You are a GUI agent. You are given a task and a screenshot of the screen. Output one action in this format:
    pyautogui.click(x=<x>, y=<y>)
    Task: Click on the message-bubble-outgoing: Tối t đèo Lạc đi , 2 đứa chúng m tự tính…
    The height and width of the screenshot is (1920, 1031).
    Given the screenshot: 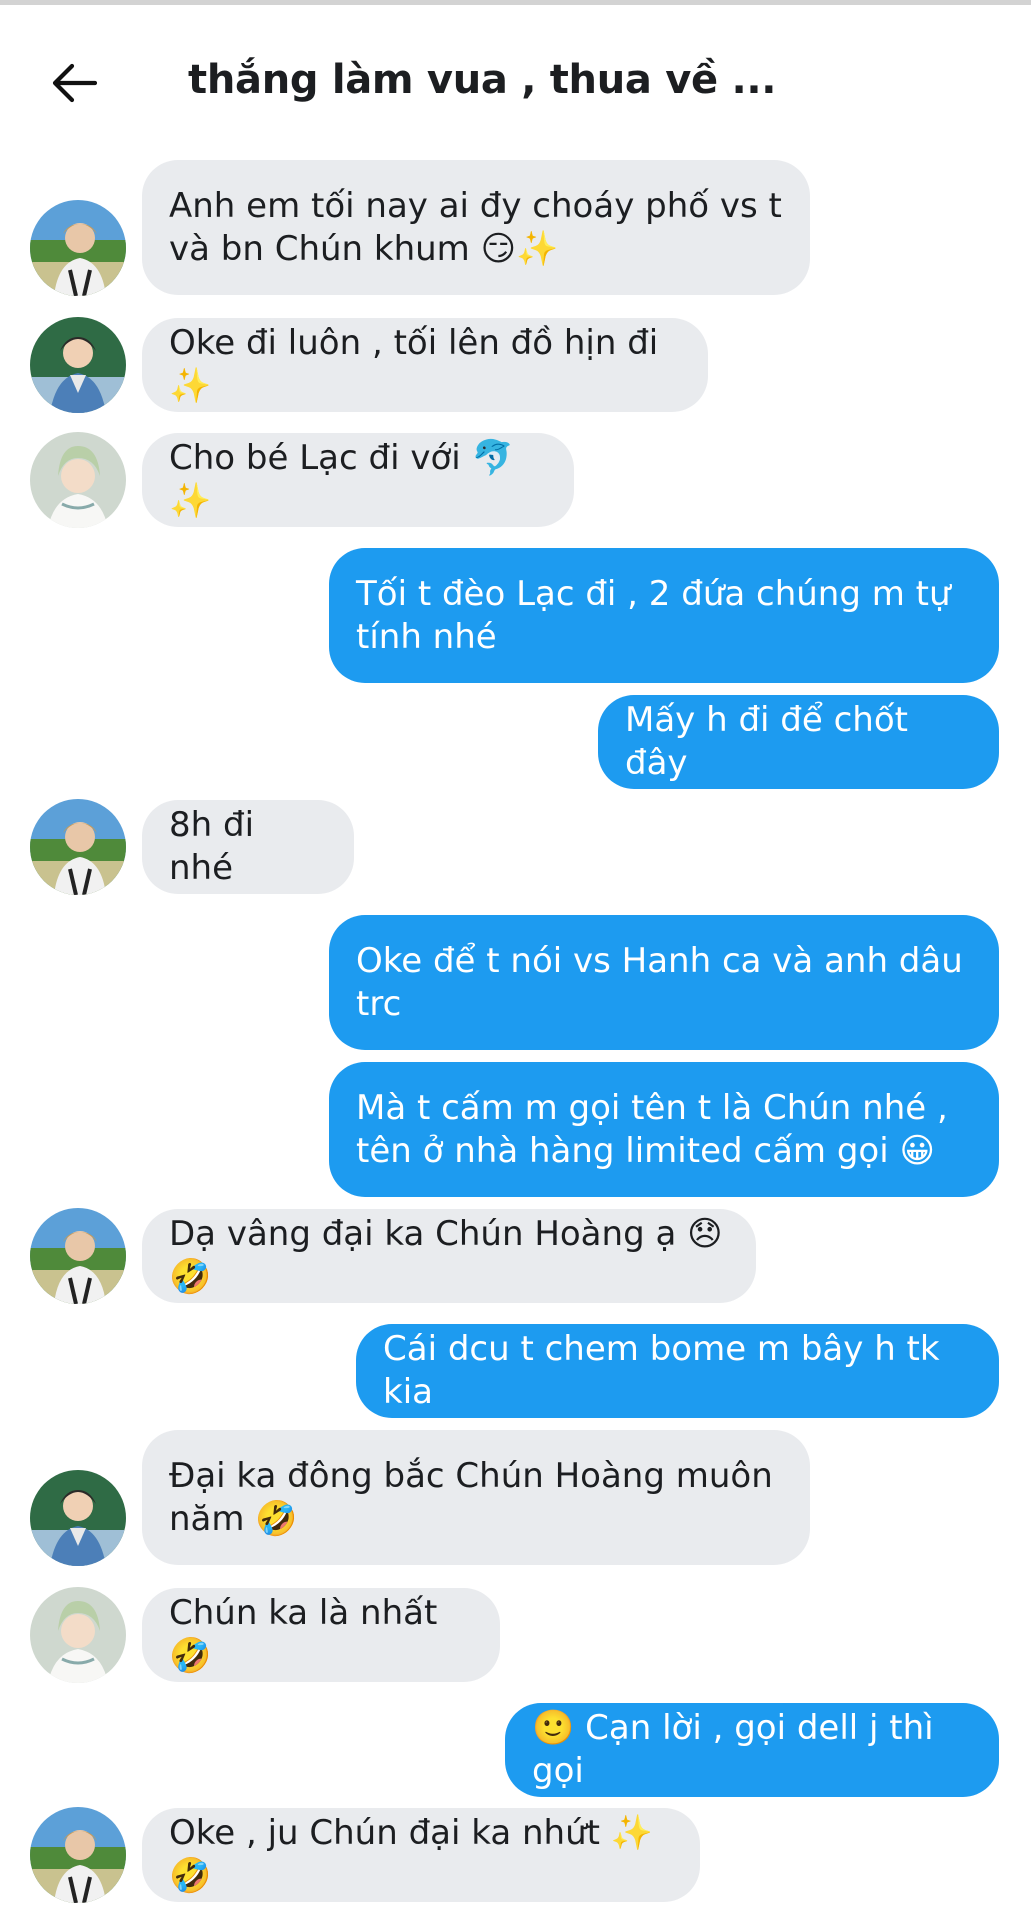 What is the action you would take?
    pyautogui.click(x=664, y=615)
    